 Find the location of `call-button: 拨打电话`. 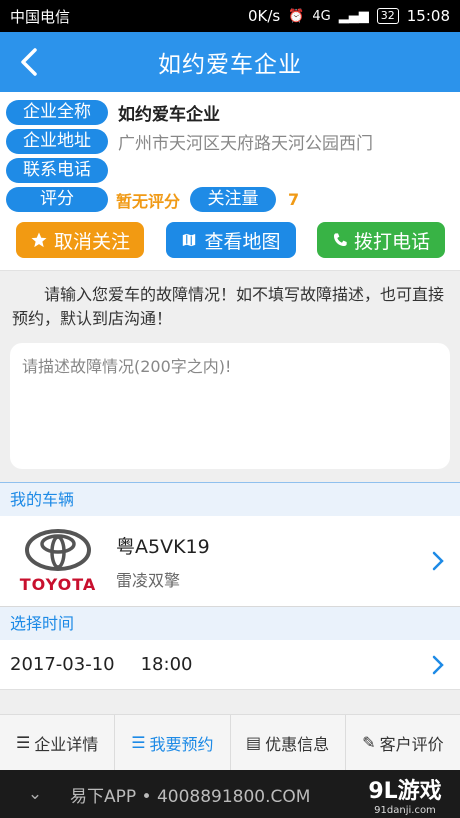

call-button: 拨打电话 is located at coordinates (381, 240).